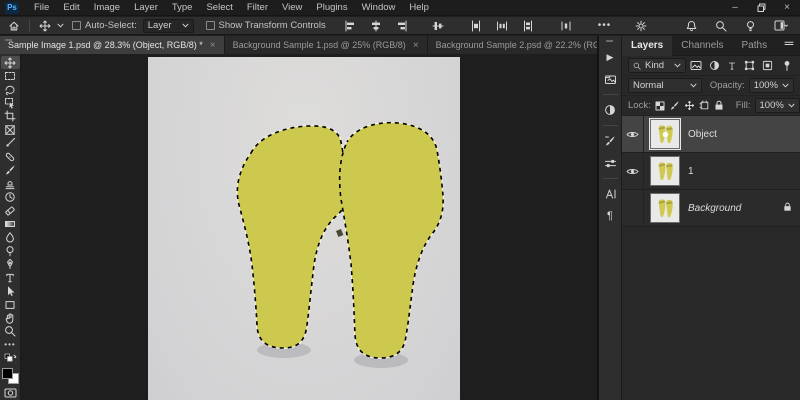  What do you see at coordinates (610, 141) in the screenshot?
I see `brush-settings-panel-icon` at bounding box center [610, 141].